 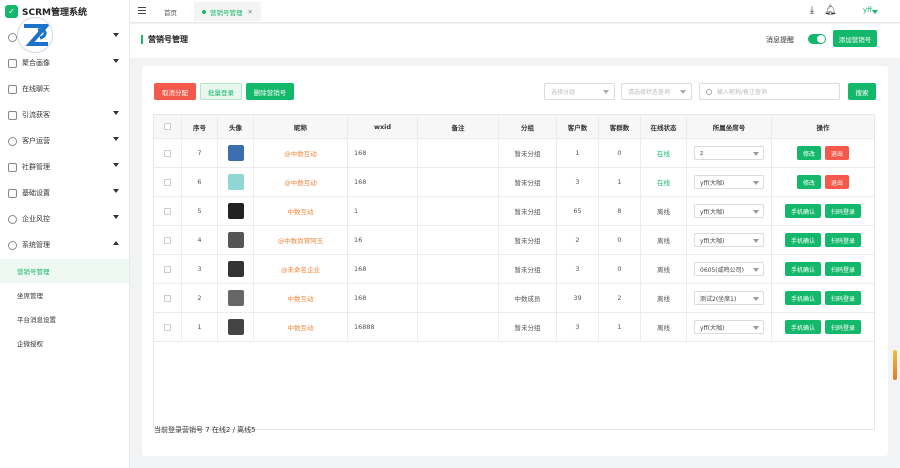 I want to click on sidebar-sub-auth: 企微授权, so click(x=64, y=343).